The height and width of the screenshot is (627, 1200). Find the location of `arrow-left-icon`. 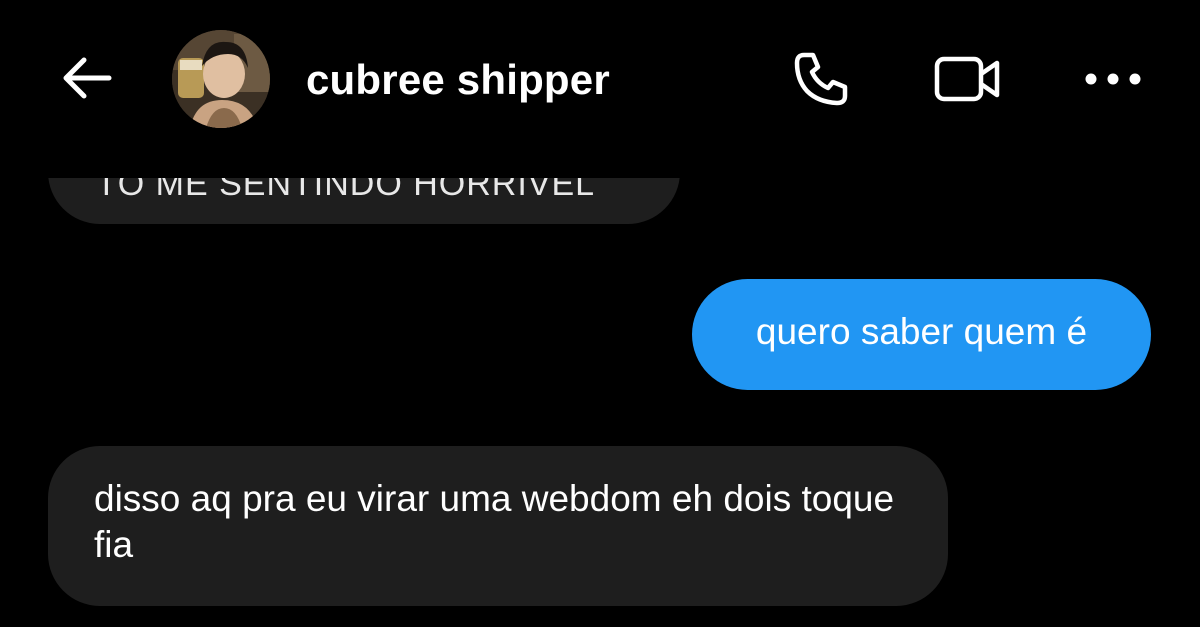

arrow-left-icon is located at coordinates (87, 78).